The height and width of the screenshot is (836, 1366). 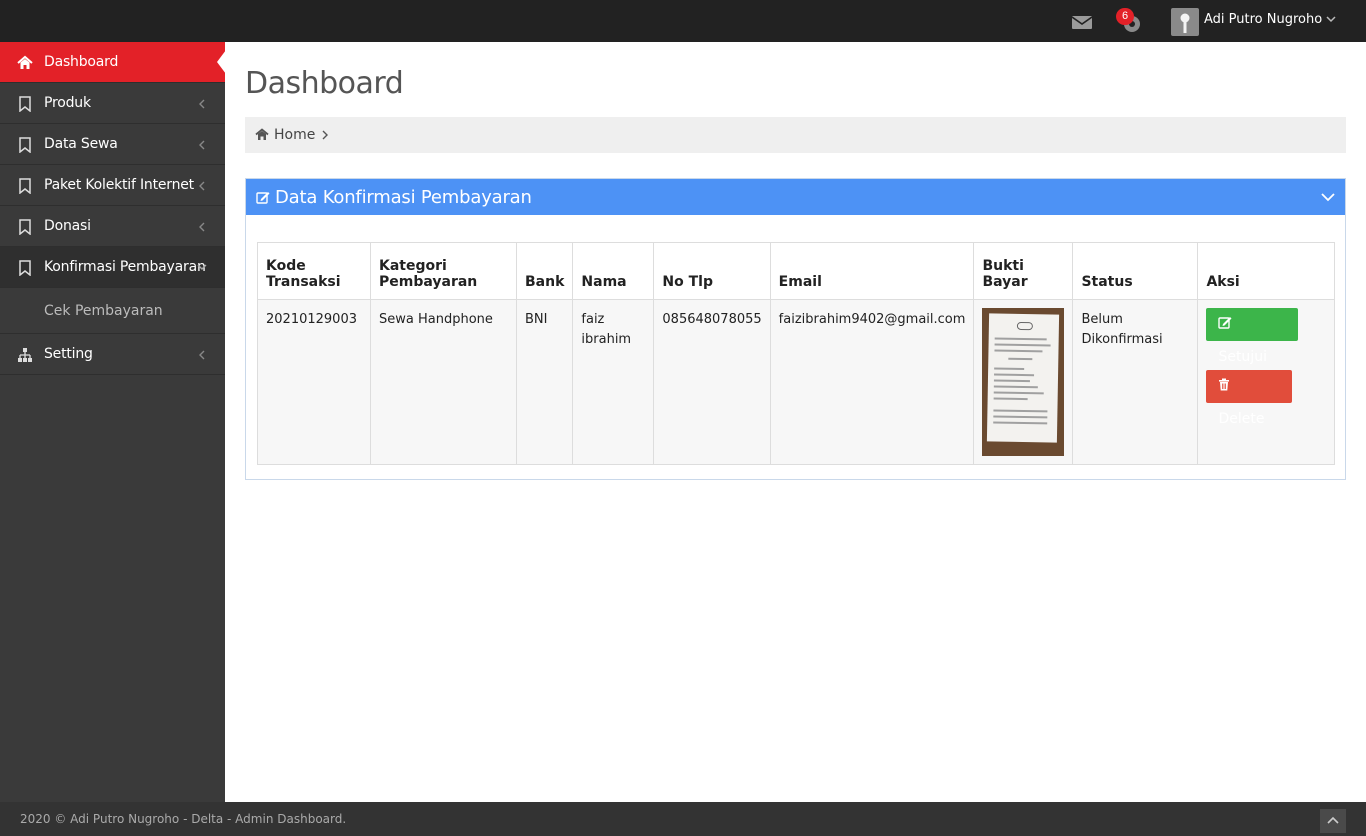 What do you see at coordinates (872, 382) in the screenshot?
I see `cell-email: faizibrahim9402@gmail.com` at bounding box center [872, 382].